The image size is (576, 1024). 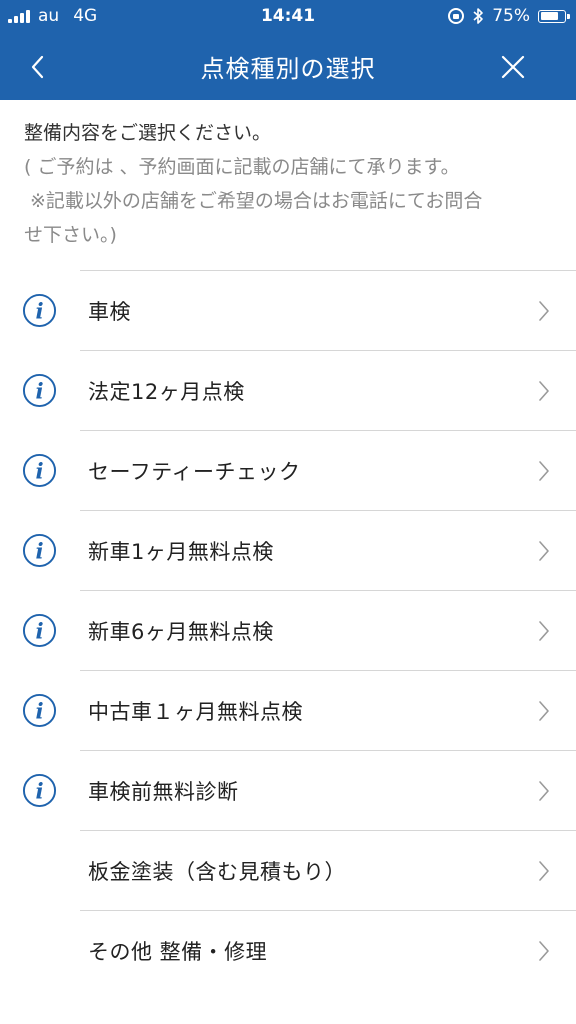 What do you see at coordinates (288, 17) in the screenshot?
I see `status-bar: au 4G 14:41 75%` at bounding box center [288, 17].